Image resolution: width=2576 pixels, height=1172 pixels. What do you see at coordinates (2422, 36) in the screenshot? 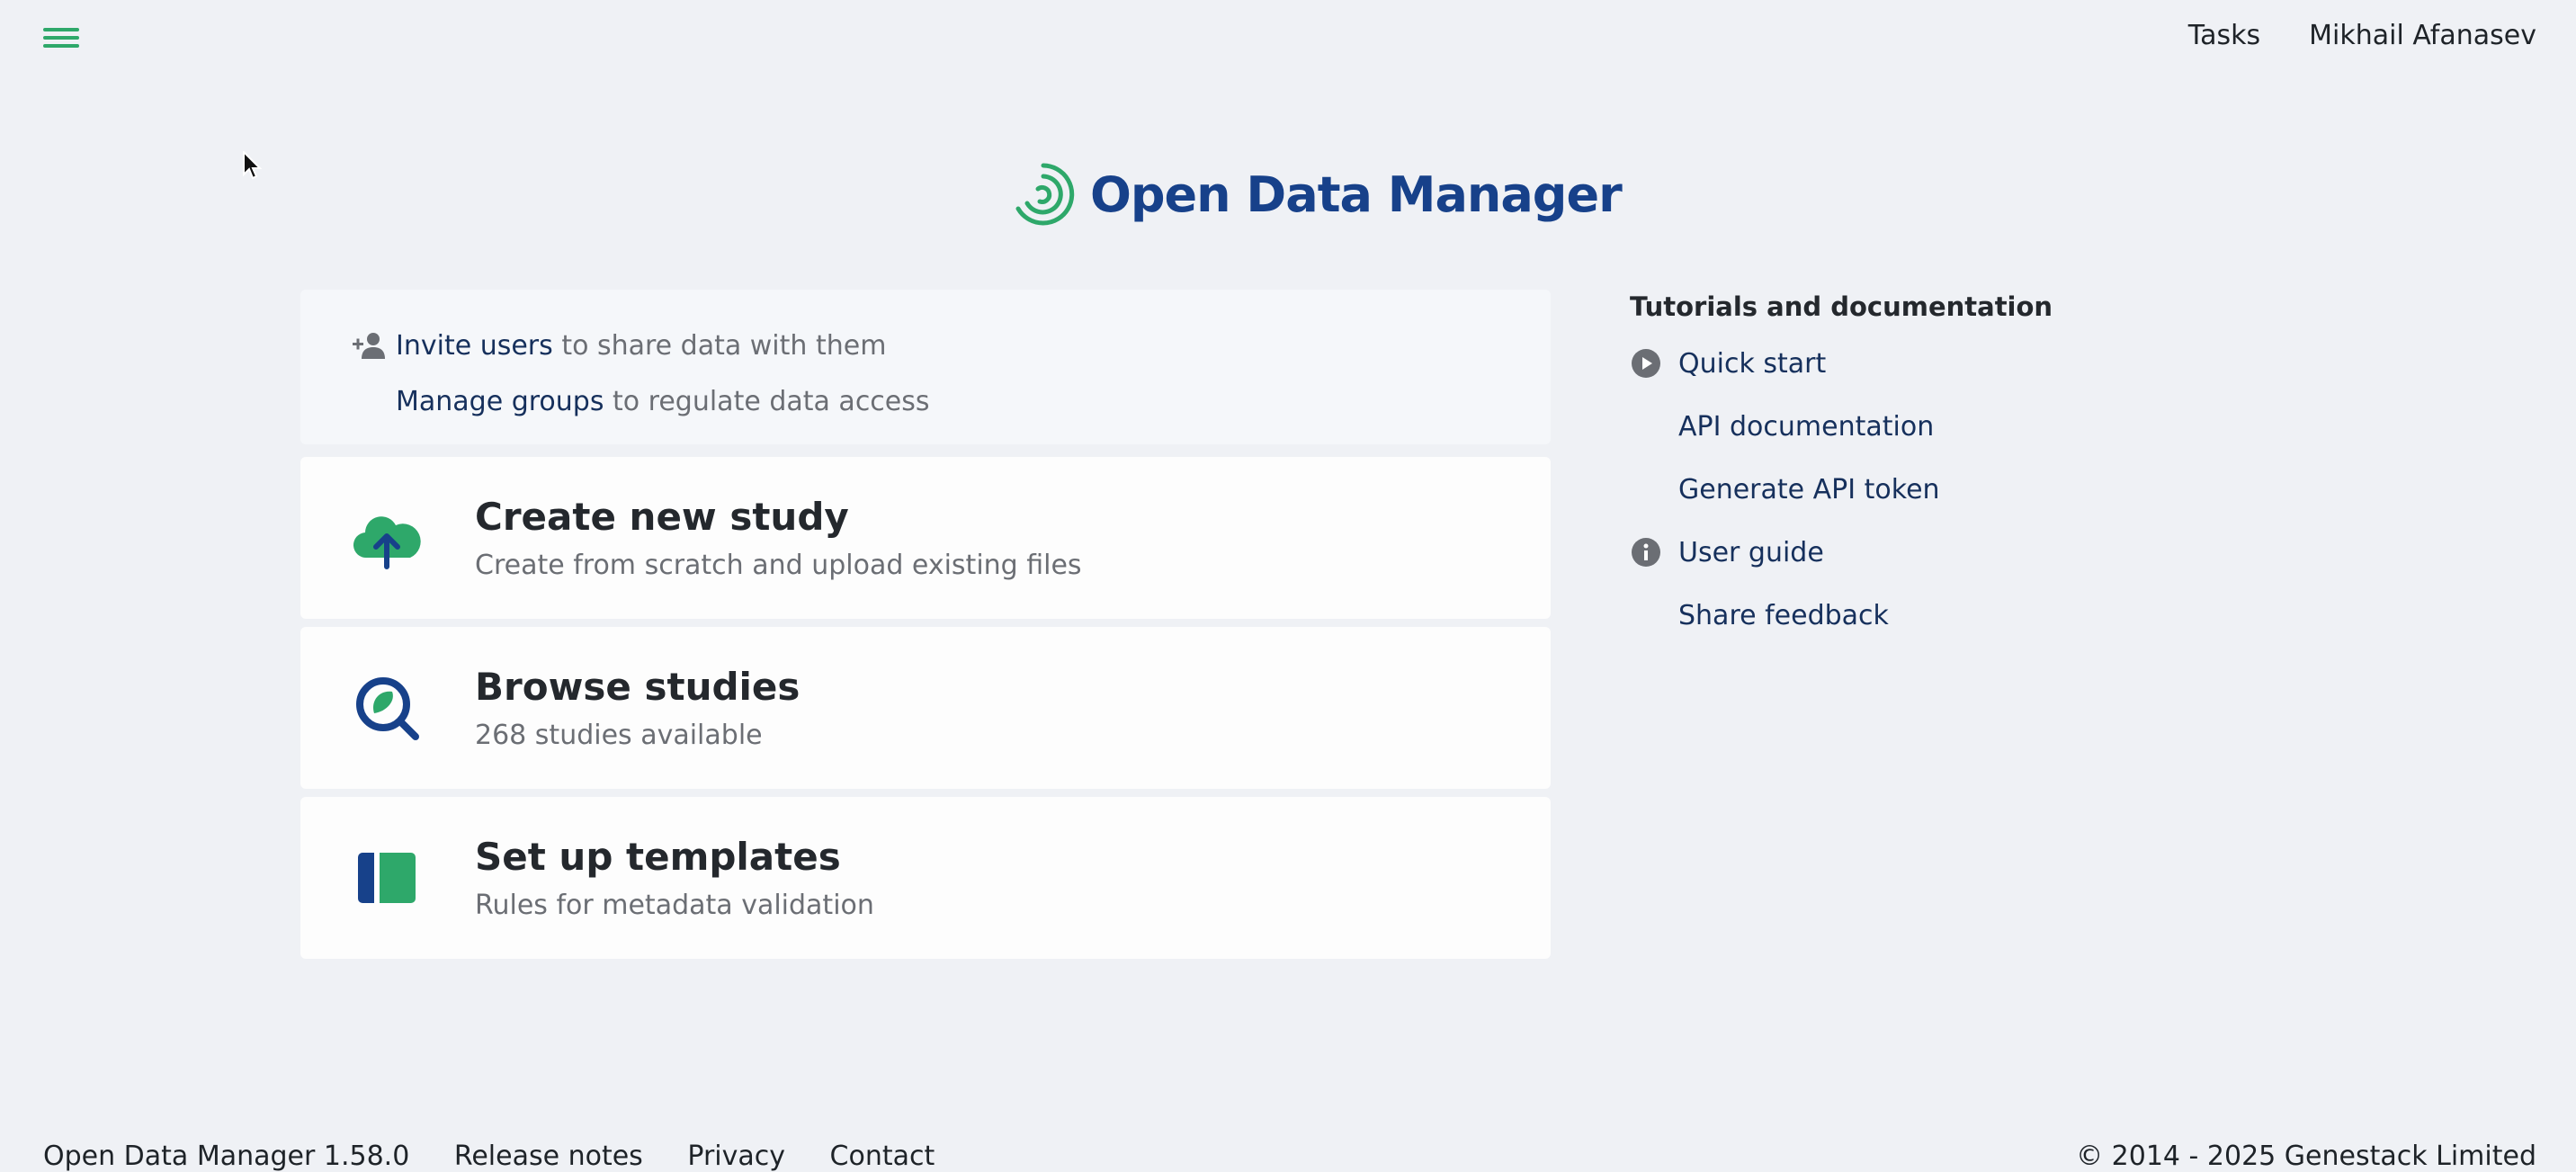
I see `user-menu: Mikhail Afanasev` at bounding box center [2422, 36].